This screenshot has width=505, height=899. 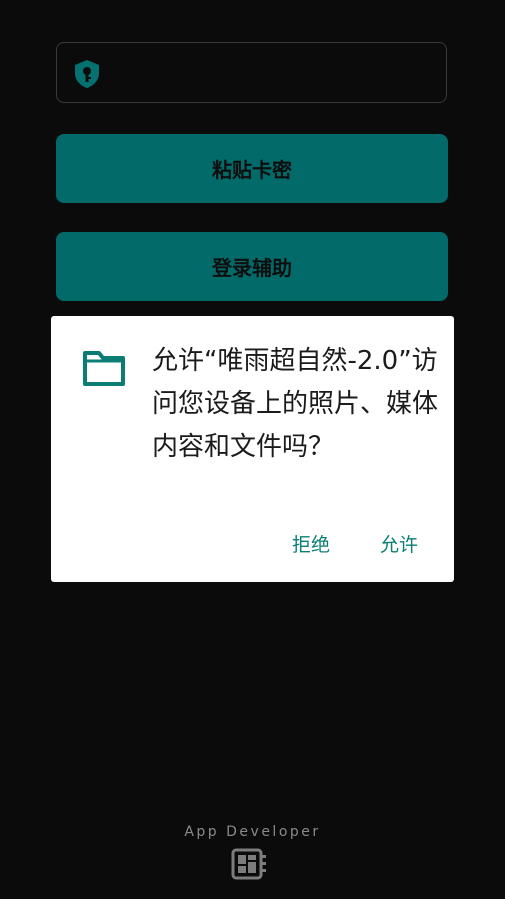 What do you see at coordinates (249, 864) in the screenshot?
I see `developer-board-icon` at bounding box center [249, 864].